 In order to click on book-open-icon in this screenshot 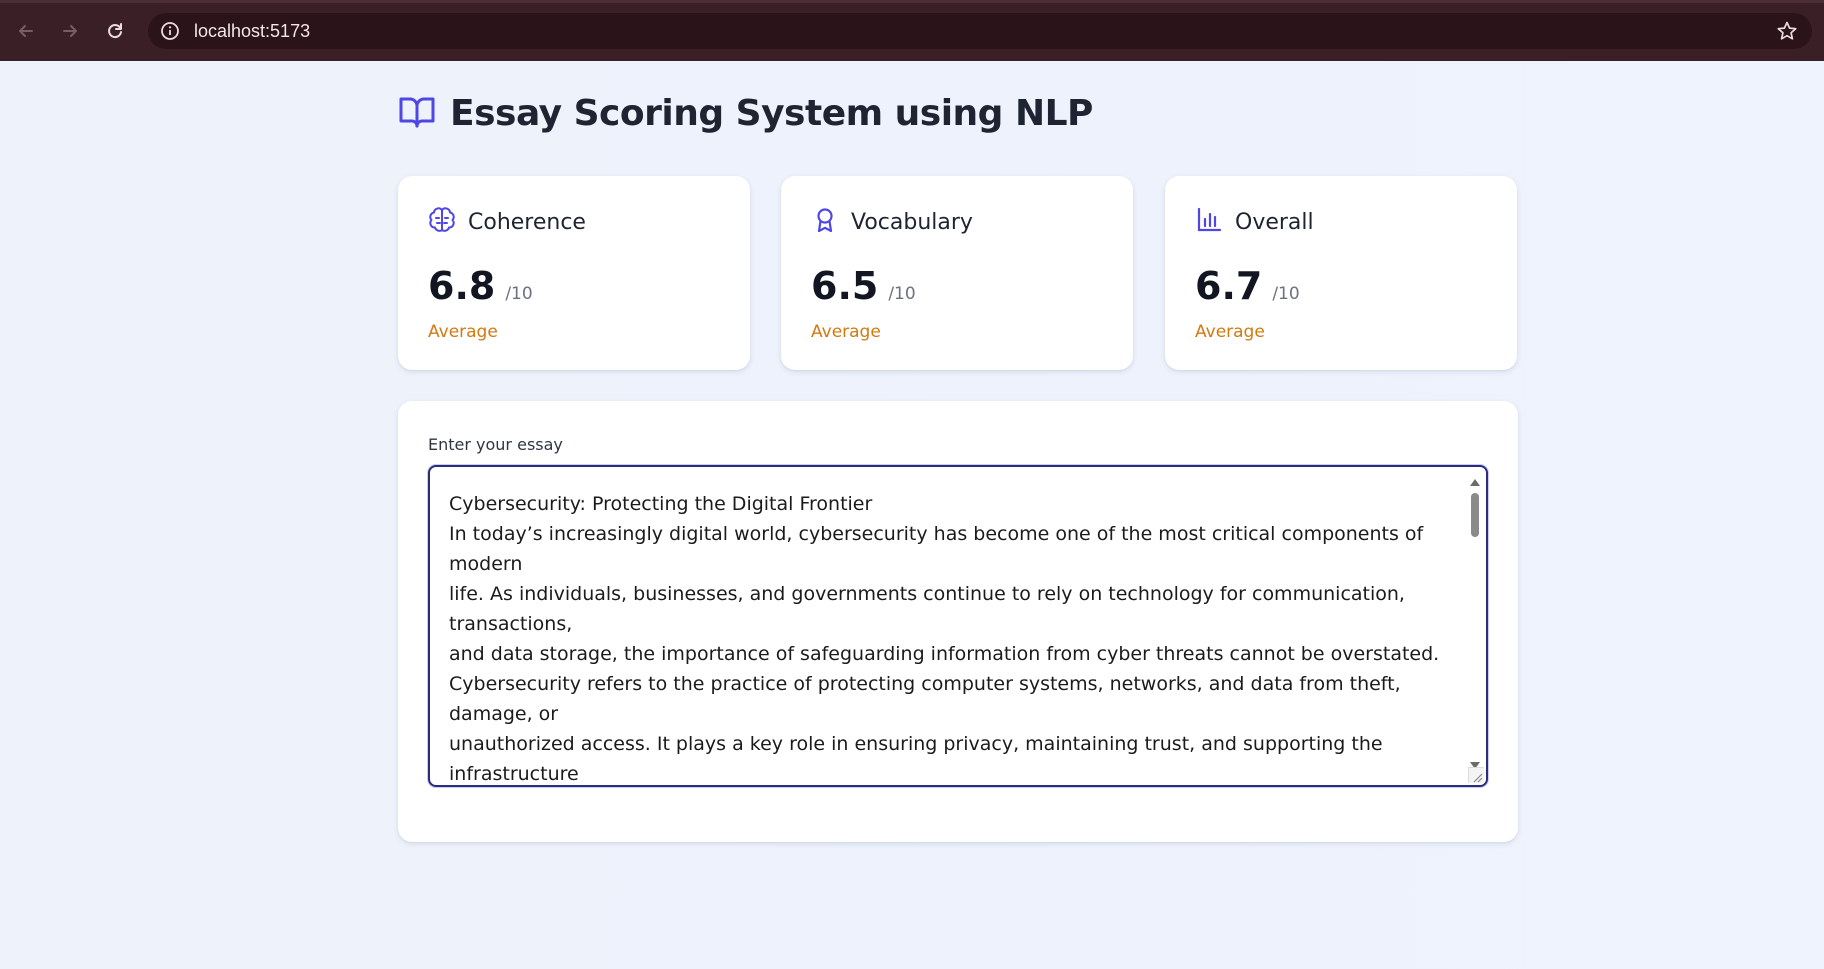, I will do `click(417, 114)`.